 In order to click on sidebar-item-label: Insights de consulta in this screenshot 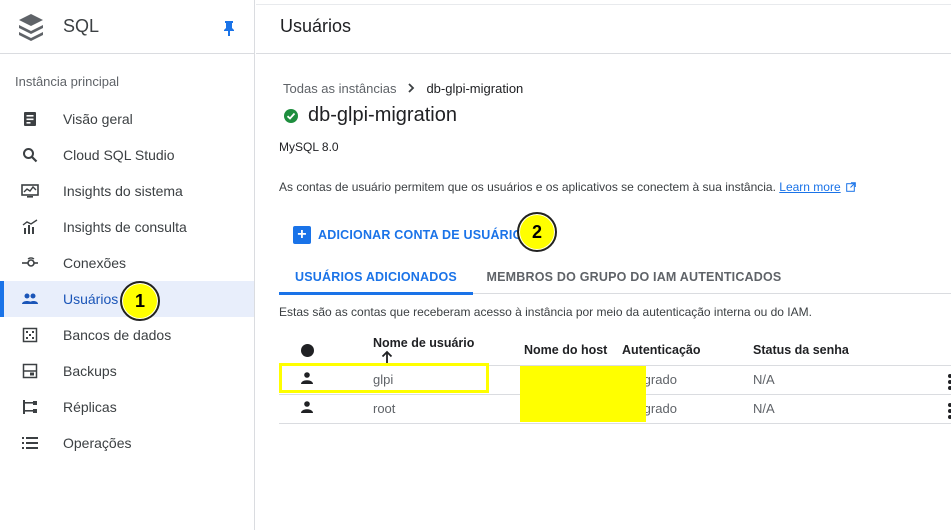, I will do `click(125, 227)`.